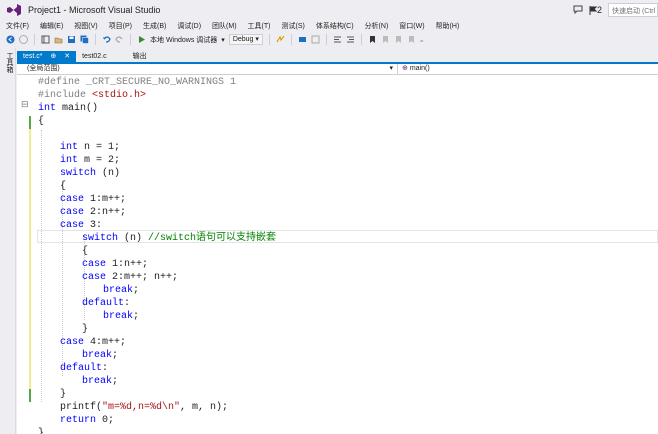 The image size is (658, 434). I want to click on code-line: #include <stdio.h>, so click(92, 95).